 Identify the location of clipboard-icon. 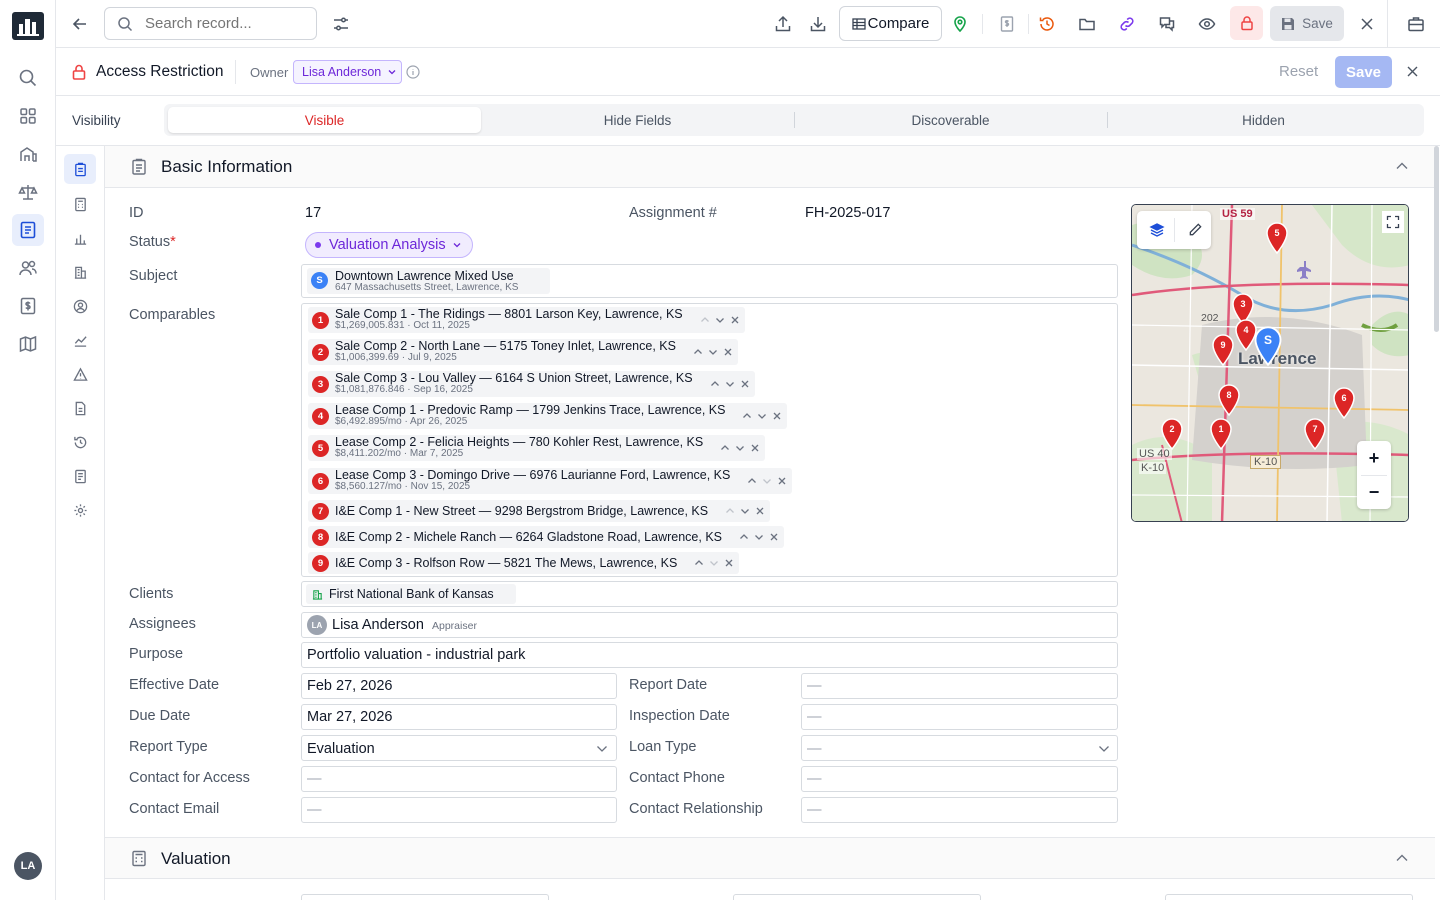
(80, 169).